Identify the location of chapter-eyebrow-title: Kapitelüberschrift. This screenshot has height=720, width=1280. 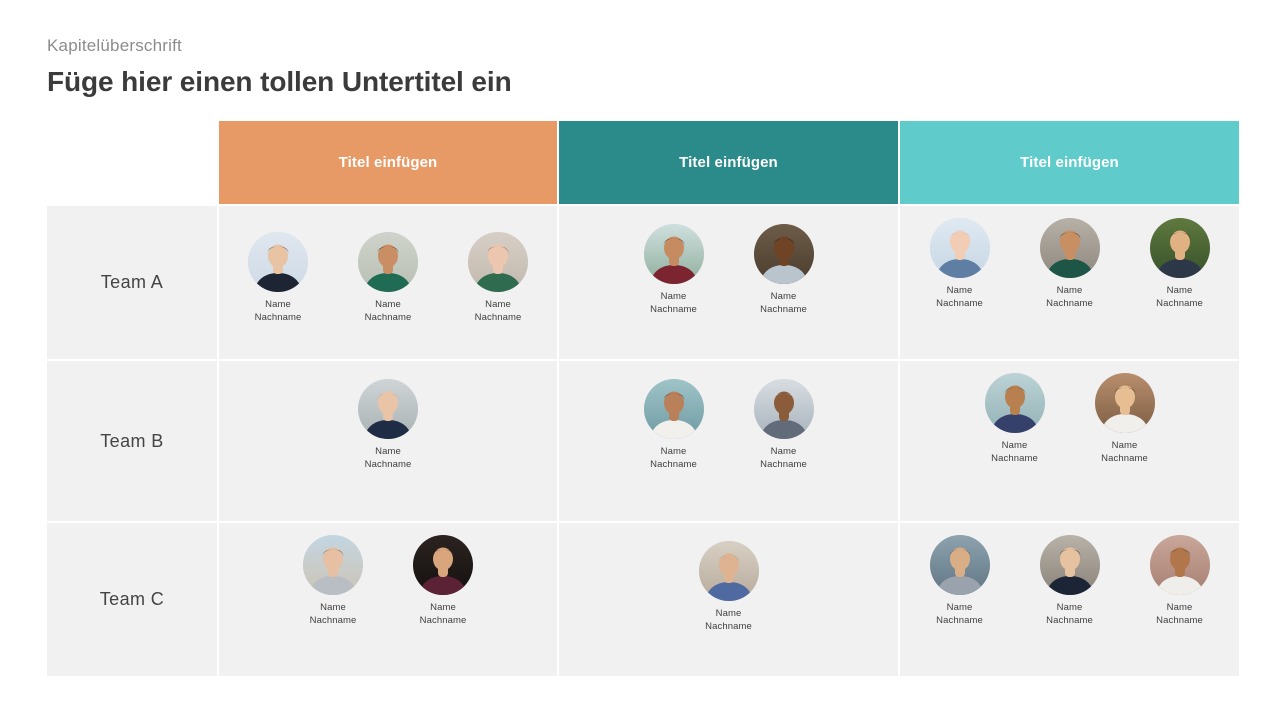
(114, 45).